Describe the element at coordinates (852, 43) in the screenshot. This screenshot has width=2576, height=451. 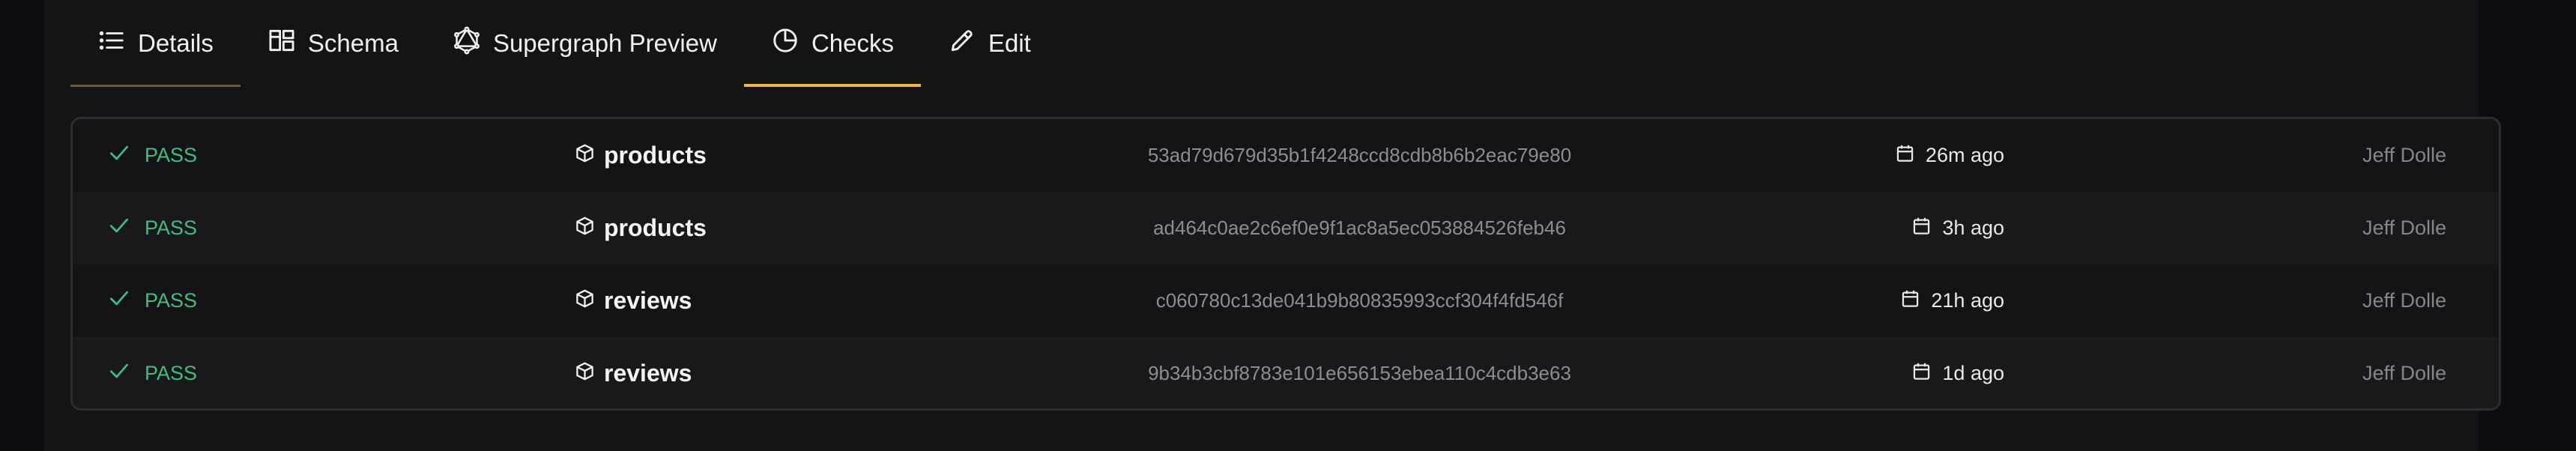
I see `tab-label: Checks` at that location.